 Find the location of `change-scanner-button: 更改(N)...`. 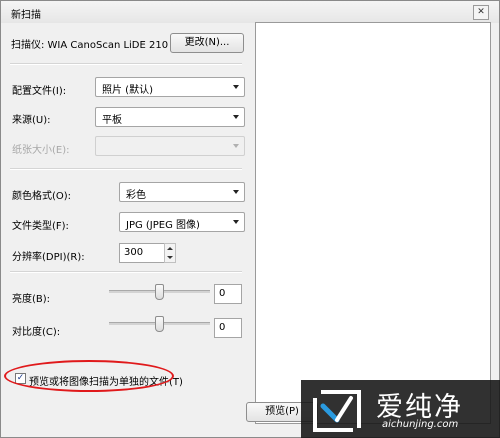

change-scanner-button: 更改(N)... is located at coordinates (207, 43).